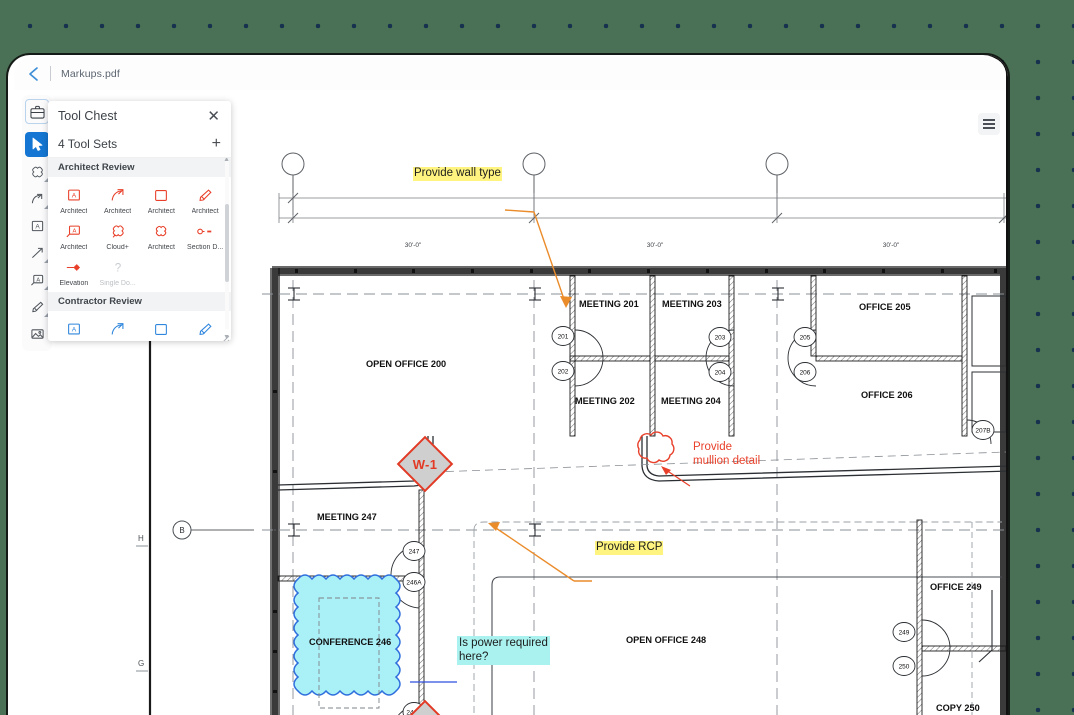  I want to click on close-icon: ✕, so click(213, 116).